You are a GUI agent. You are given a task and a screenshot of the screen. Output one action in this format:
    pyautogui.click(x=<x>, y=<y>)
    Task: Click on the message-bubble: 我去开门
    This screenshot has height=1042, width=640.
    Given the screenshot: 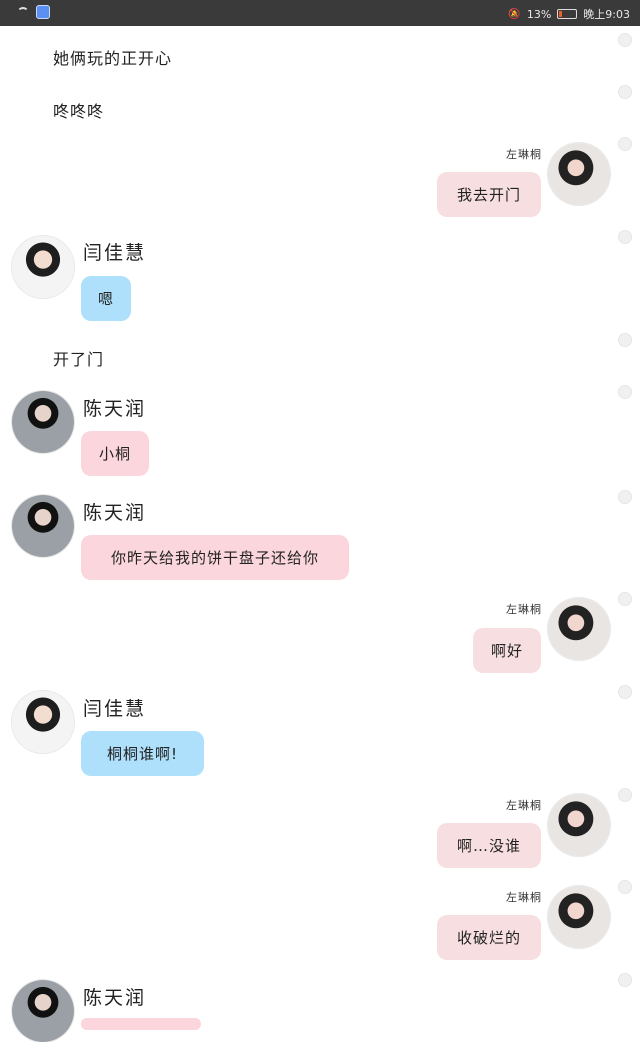 What is the action you would take?
    pyautogui.click(x=489, y=194)
    